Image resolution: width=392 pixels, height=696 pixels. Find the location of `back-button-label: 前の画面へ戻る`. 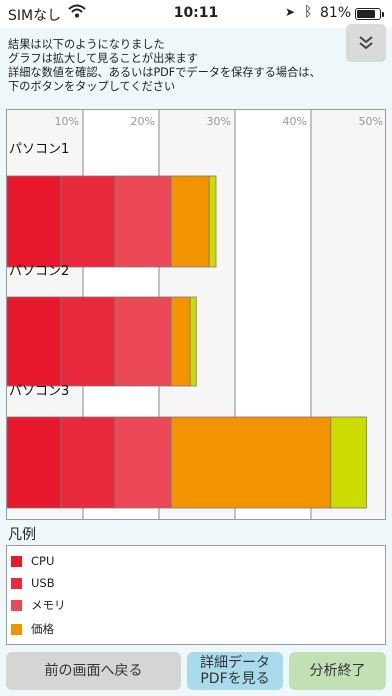

back-button-label: 前の画面へ戻る is located at coordinates (93, 671).